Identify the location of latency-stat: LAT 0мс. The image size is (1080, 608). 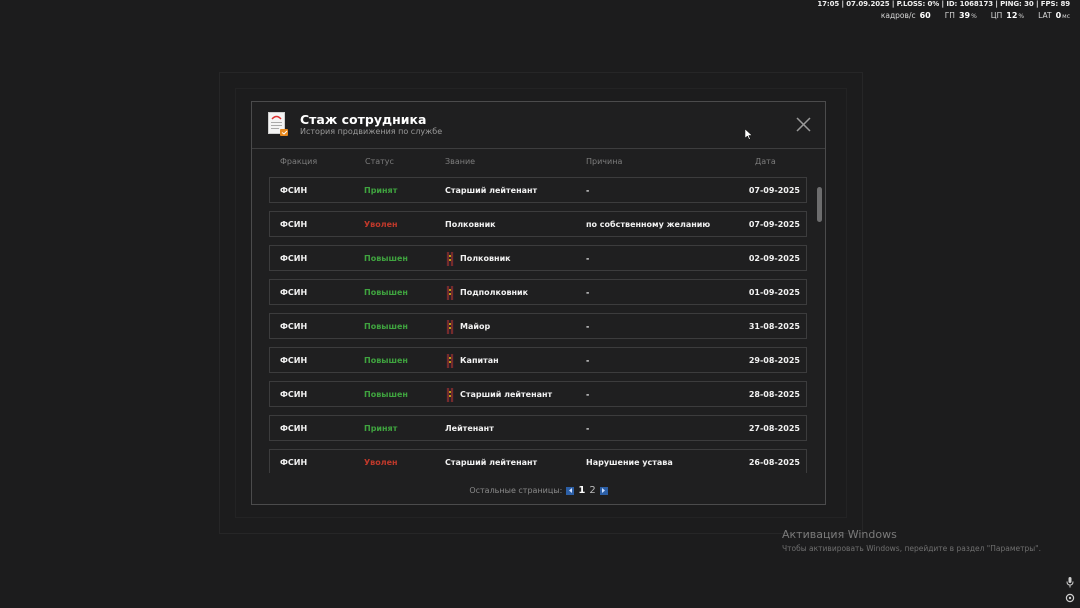
(1054, 15).